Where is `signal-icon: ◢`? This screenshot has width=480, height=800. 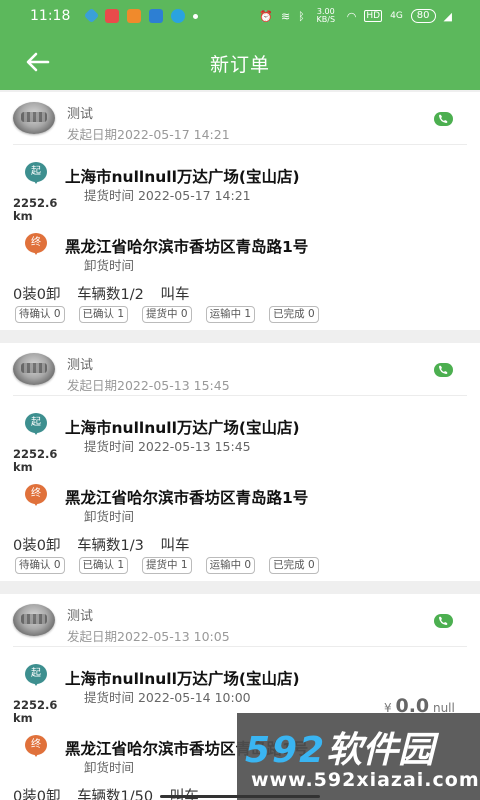 signal-icon: ◢ is located at coordinates (447, 16).